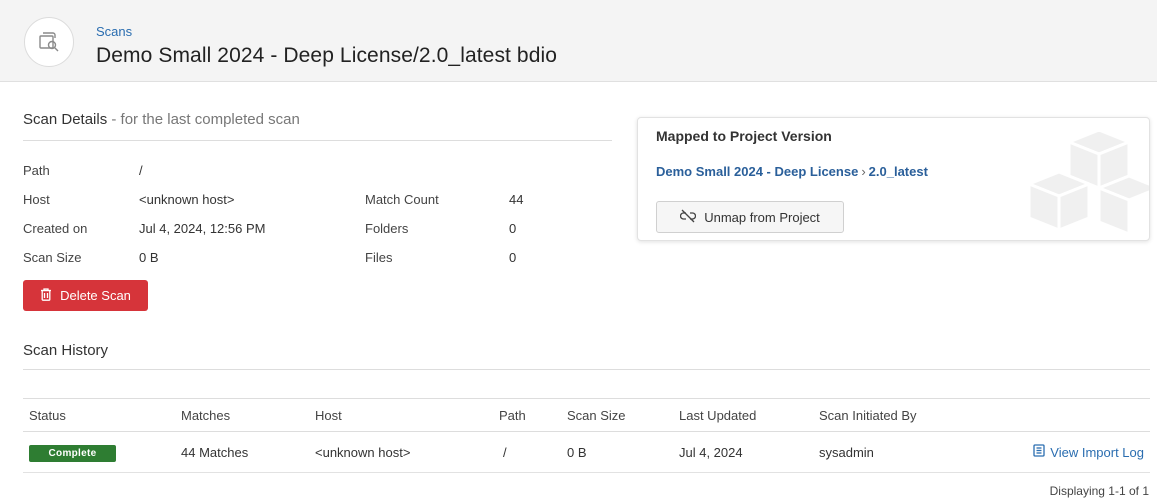 The image size is (1157, 503). Describe the element at coordinates (1099, 491) in the screenshot. I see `pagination-summary: Displaying 1-1 of 1` at that location.